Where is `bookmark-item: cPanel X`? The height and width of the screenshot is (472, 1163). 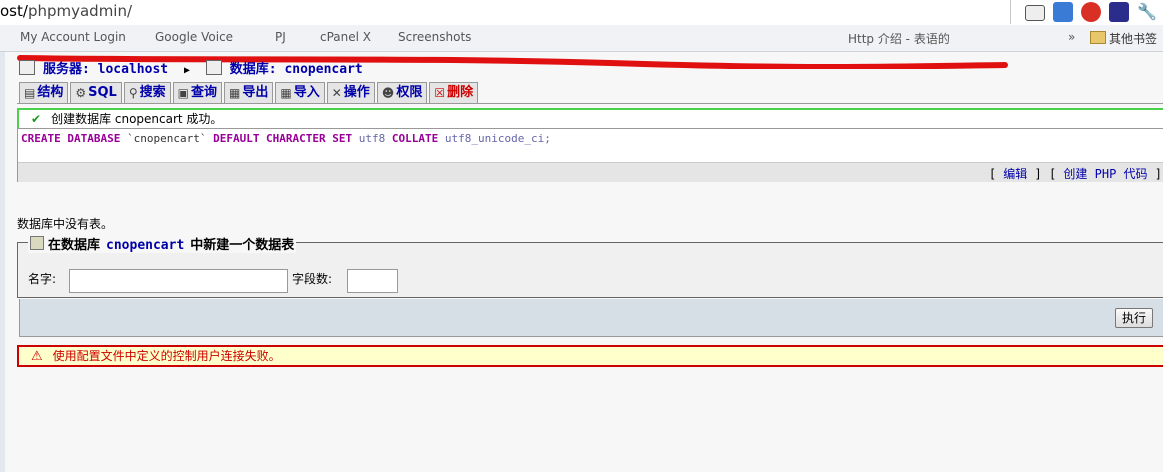 bookmark-item: cPanel X is located at coordinates (345, 37).